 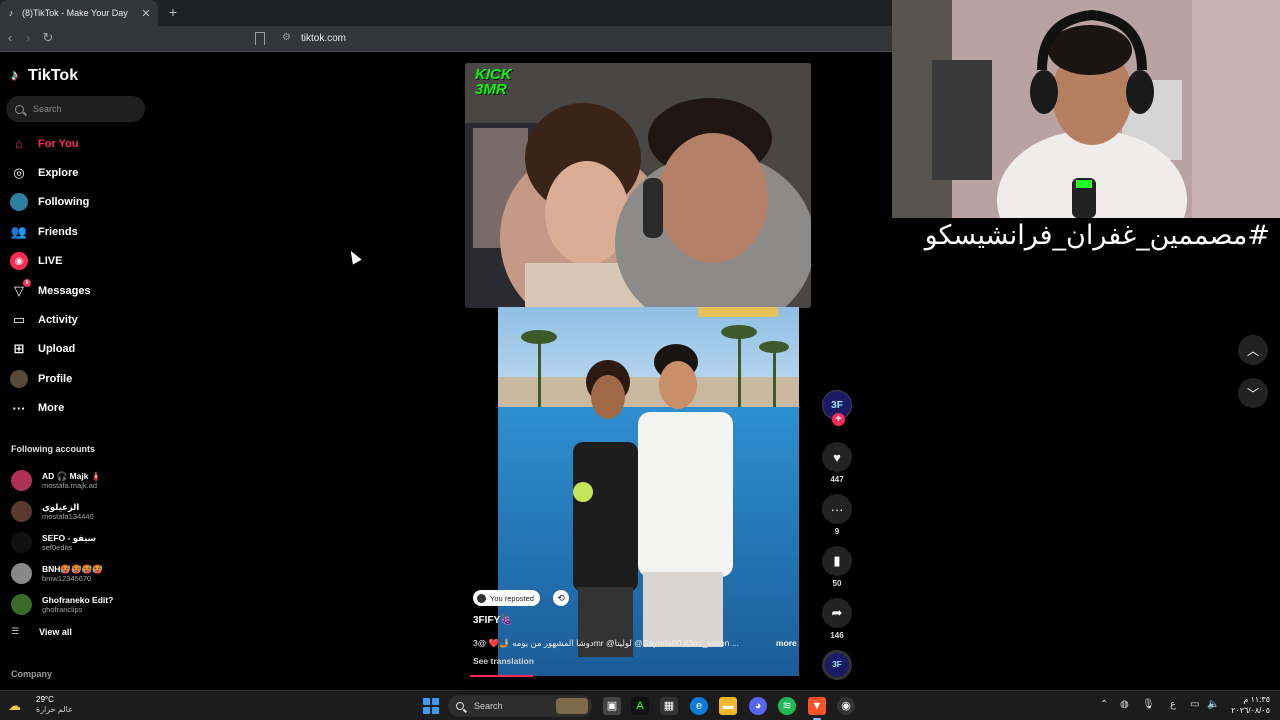 What do you see at coordinates (1104, 704) in the screenshot?
I see `tray-chevron-icon: ⌃` at bounding box center [1104, 704].